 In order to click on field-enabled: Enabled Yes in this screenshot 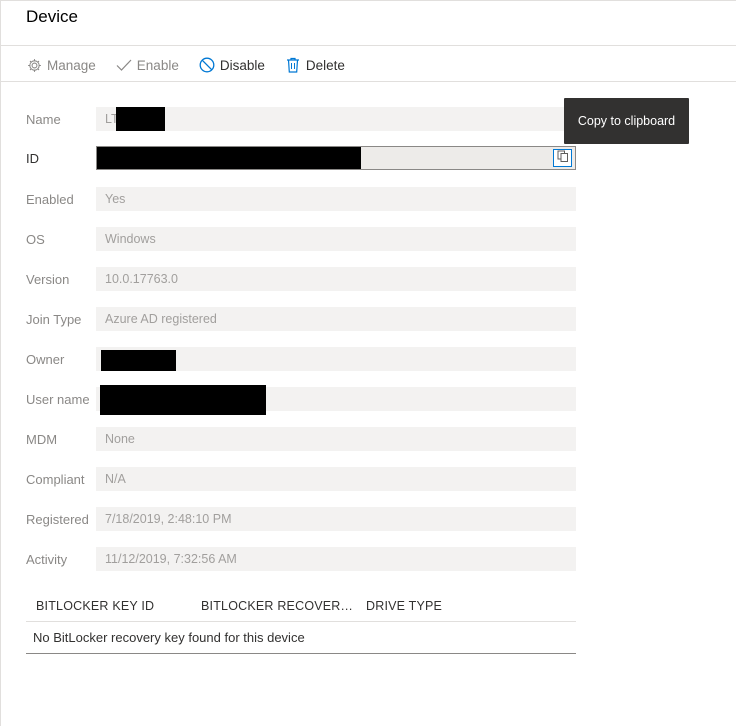, I will do `click(301, 199)`.